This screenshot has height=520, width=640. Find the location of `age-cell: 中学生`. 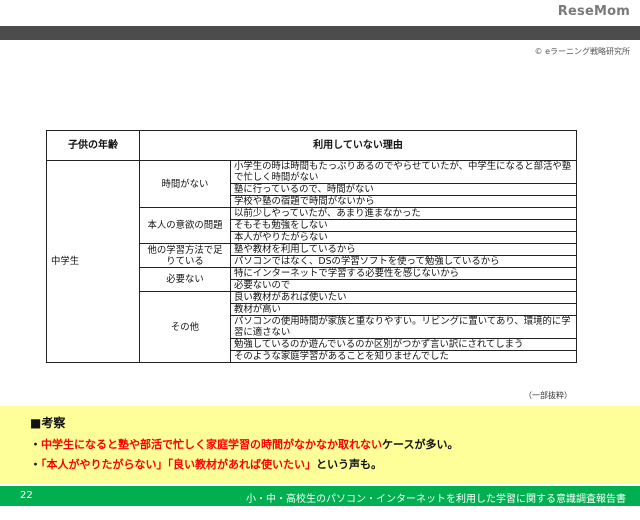

age-cell: 中学生 is located at coordinates (93, 261).